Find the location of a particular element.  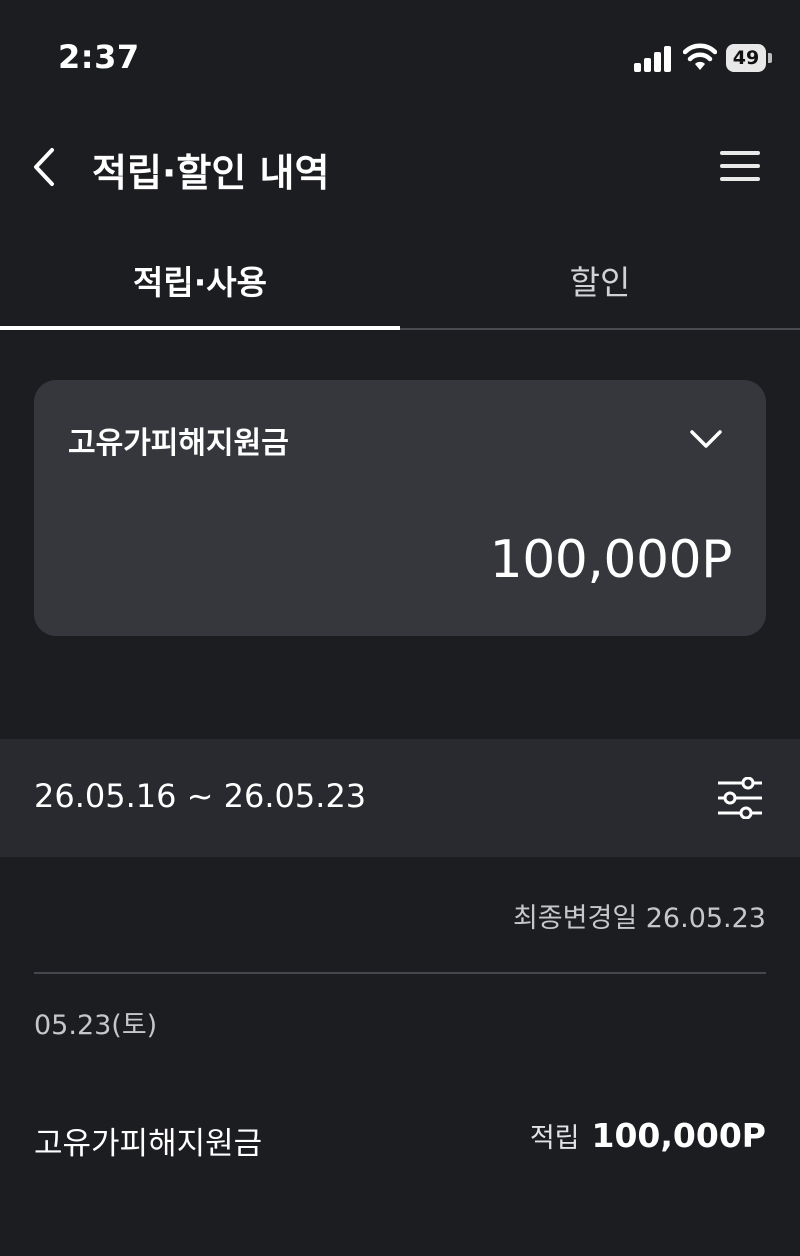

date-filter-bar: 26.05.16 ~ 26.05.23 is located at coordinates (400, 798).